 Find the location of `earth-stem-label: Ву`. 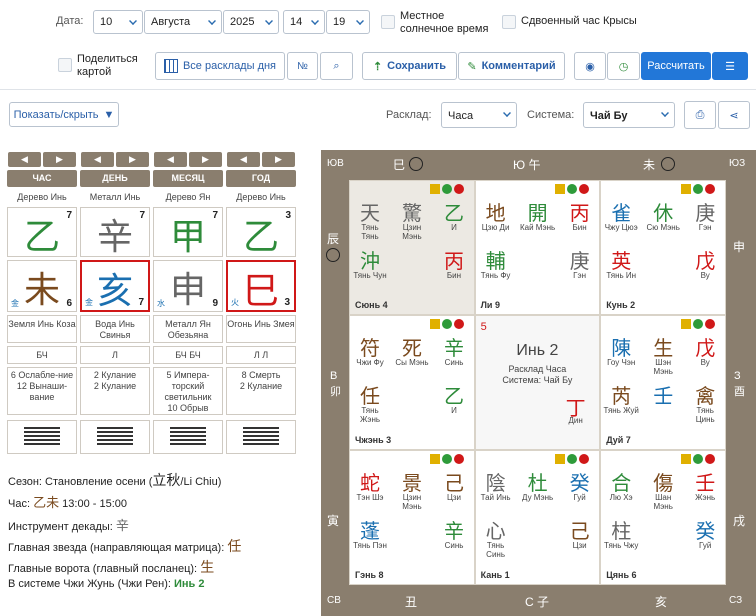

earth-stem-label: Ву is located at coordinates (705, 275).